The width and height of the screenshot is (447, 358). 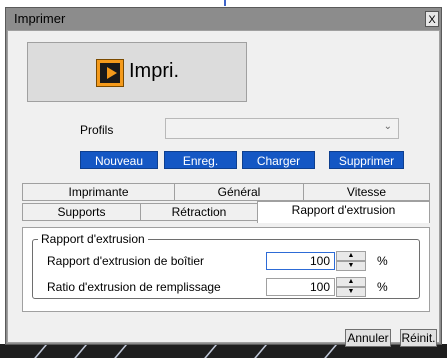 I want to click on tab-retraction: Rétraction, so click(x=199, y=212).